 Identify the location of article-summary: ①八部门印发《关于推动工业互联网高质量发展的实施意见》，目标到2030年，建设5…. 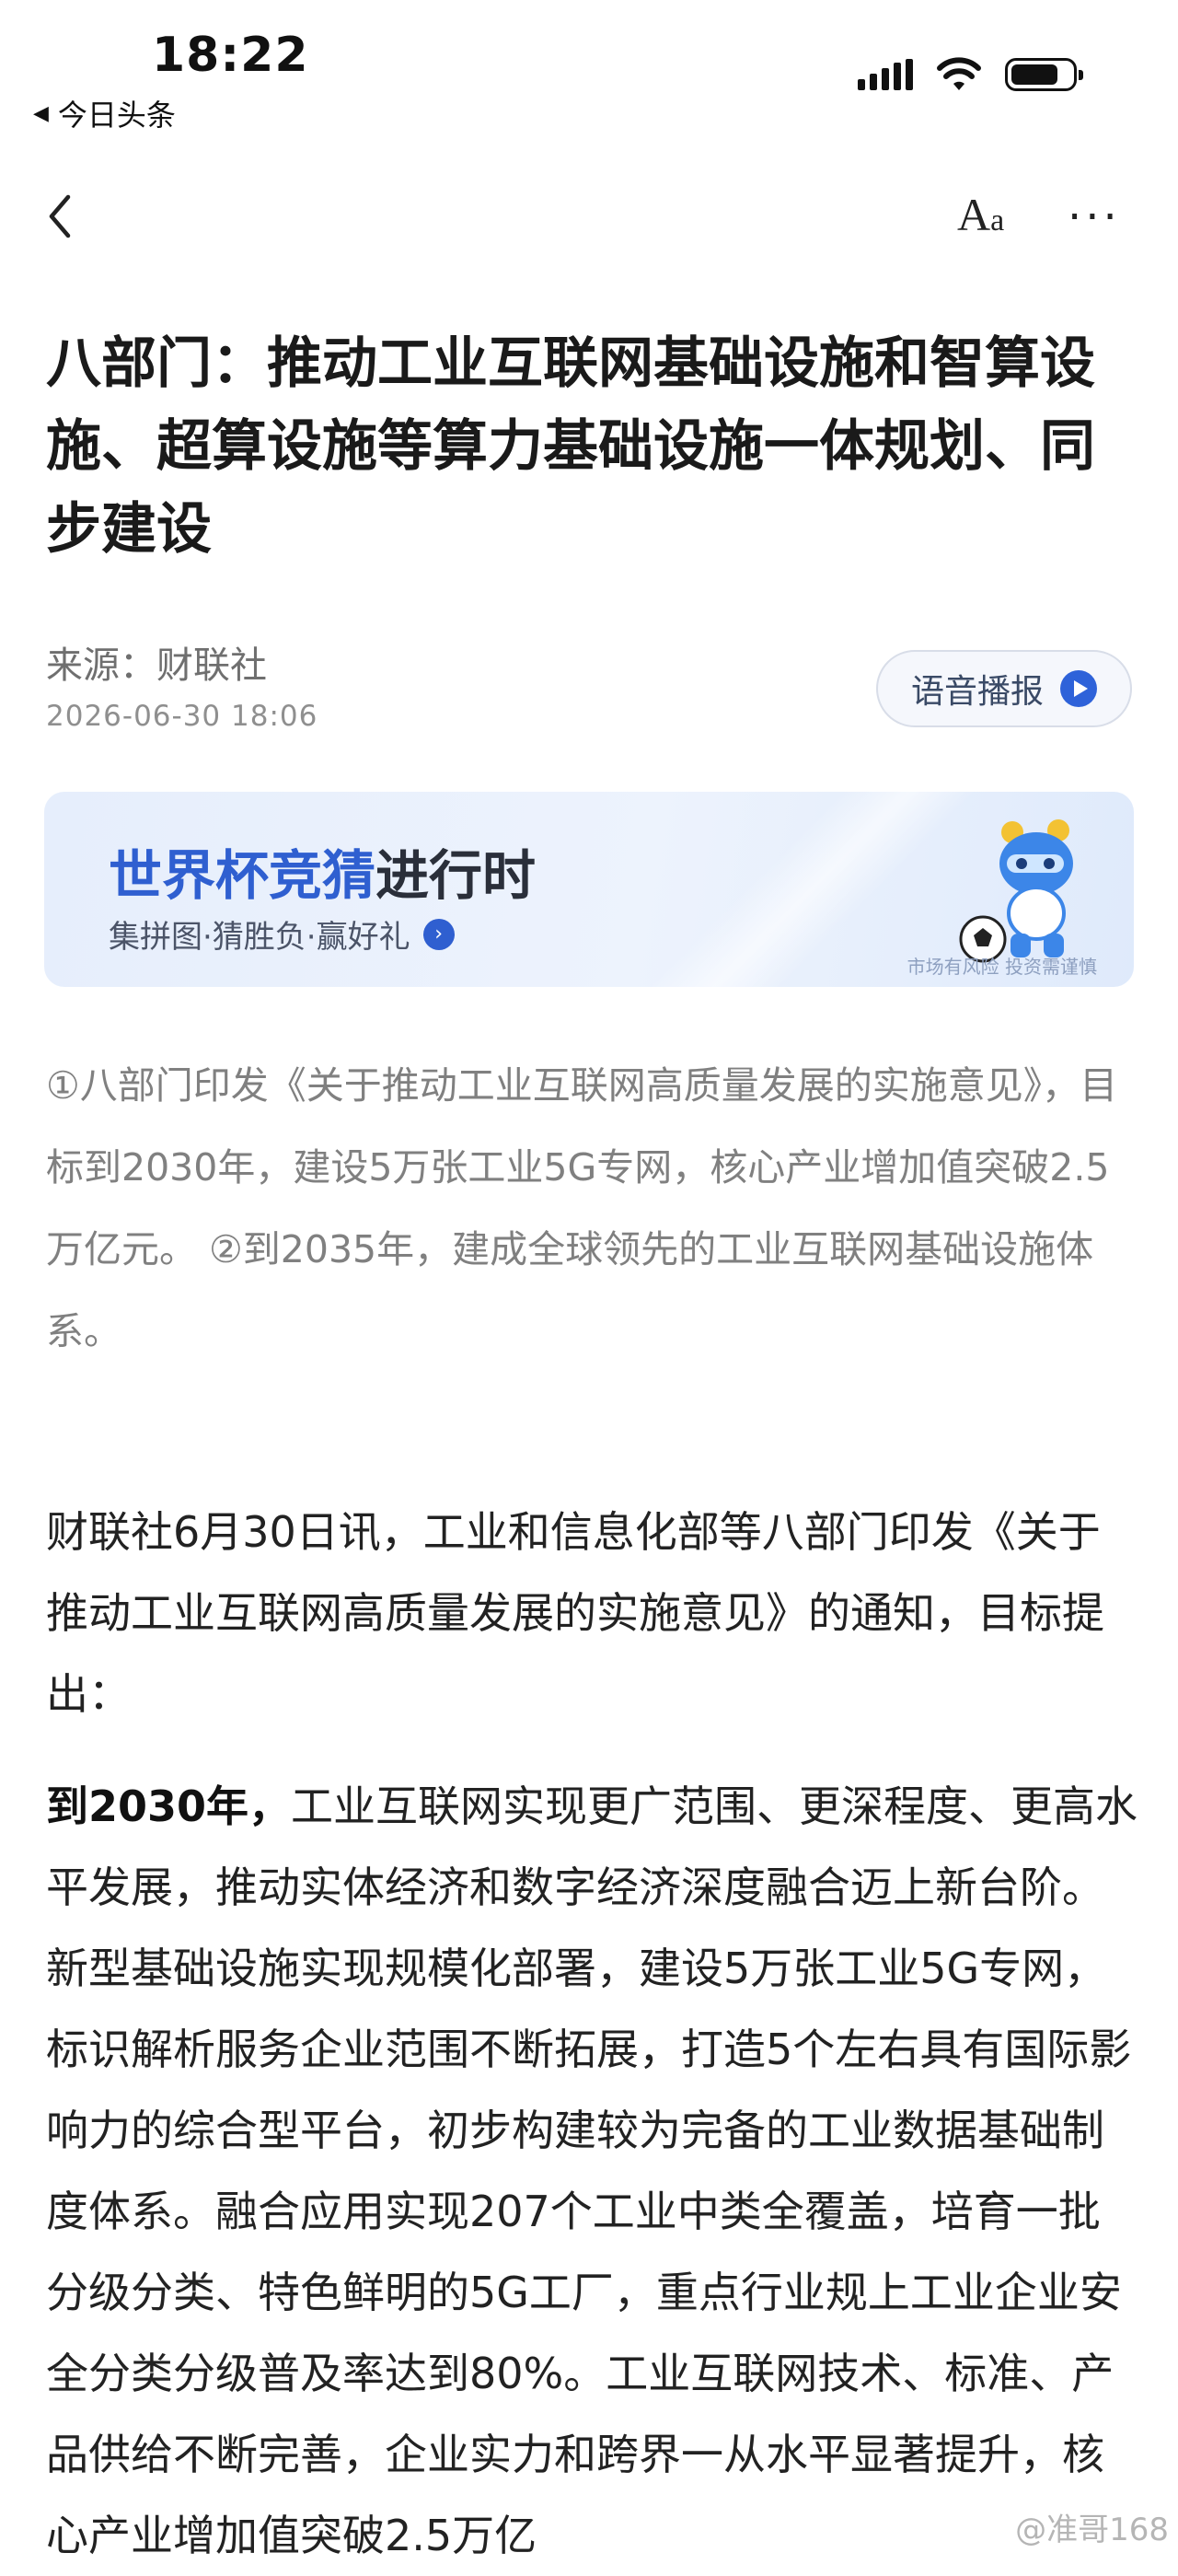
(582, 1208).